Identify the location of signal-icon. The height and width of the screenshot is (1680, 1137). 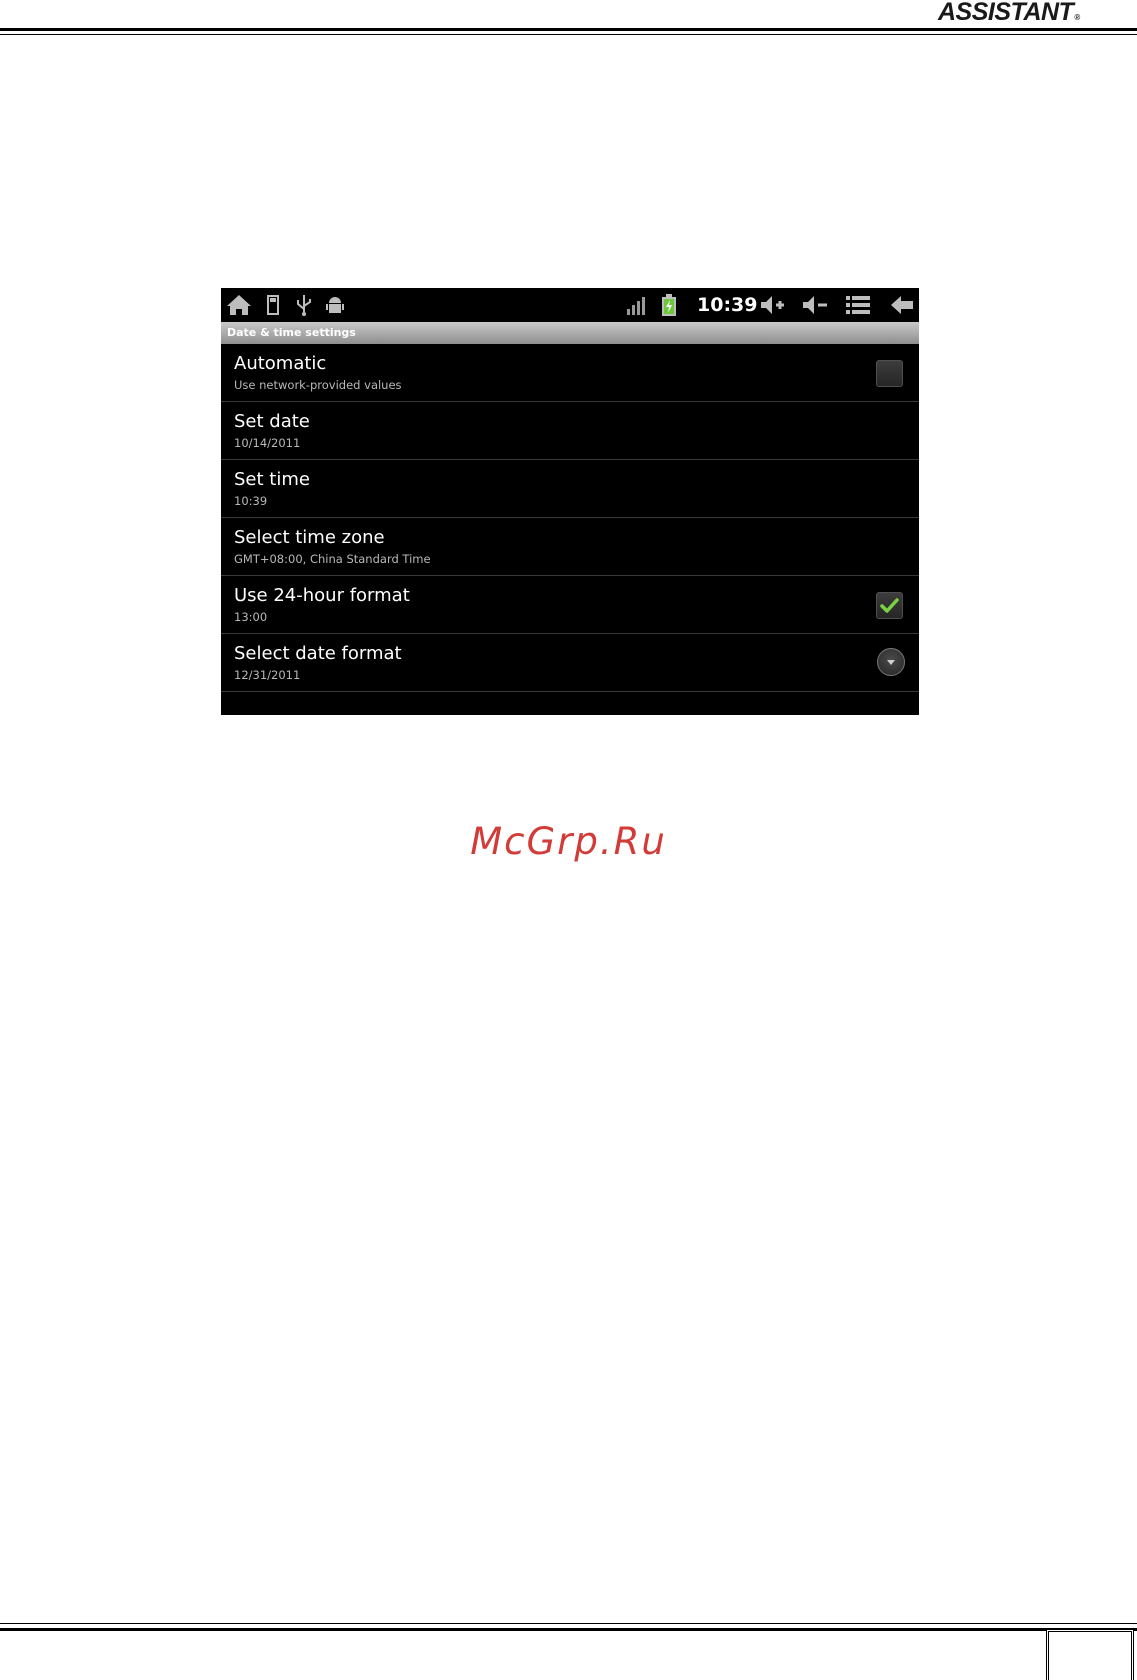
(636, 306).